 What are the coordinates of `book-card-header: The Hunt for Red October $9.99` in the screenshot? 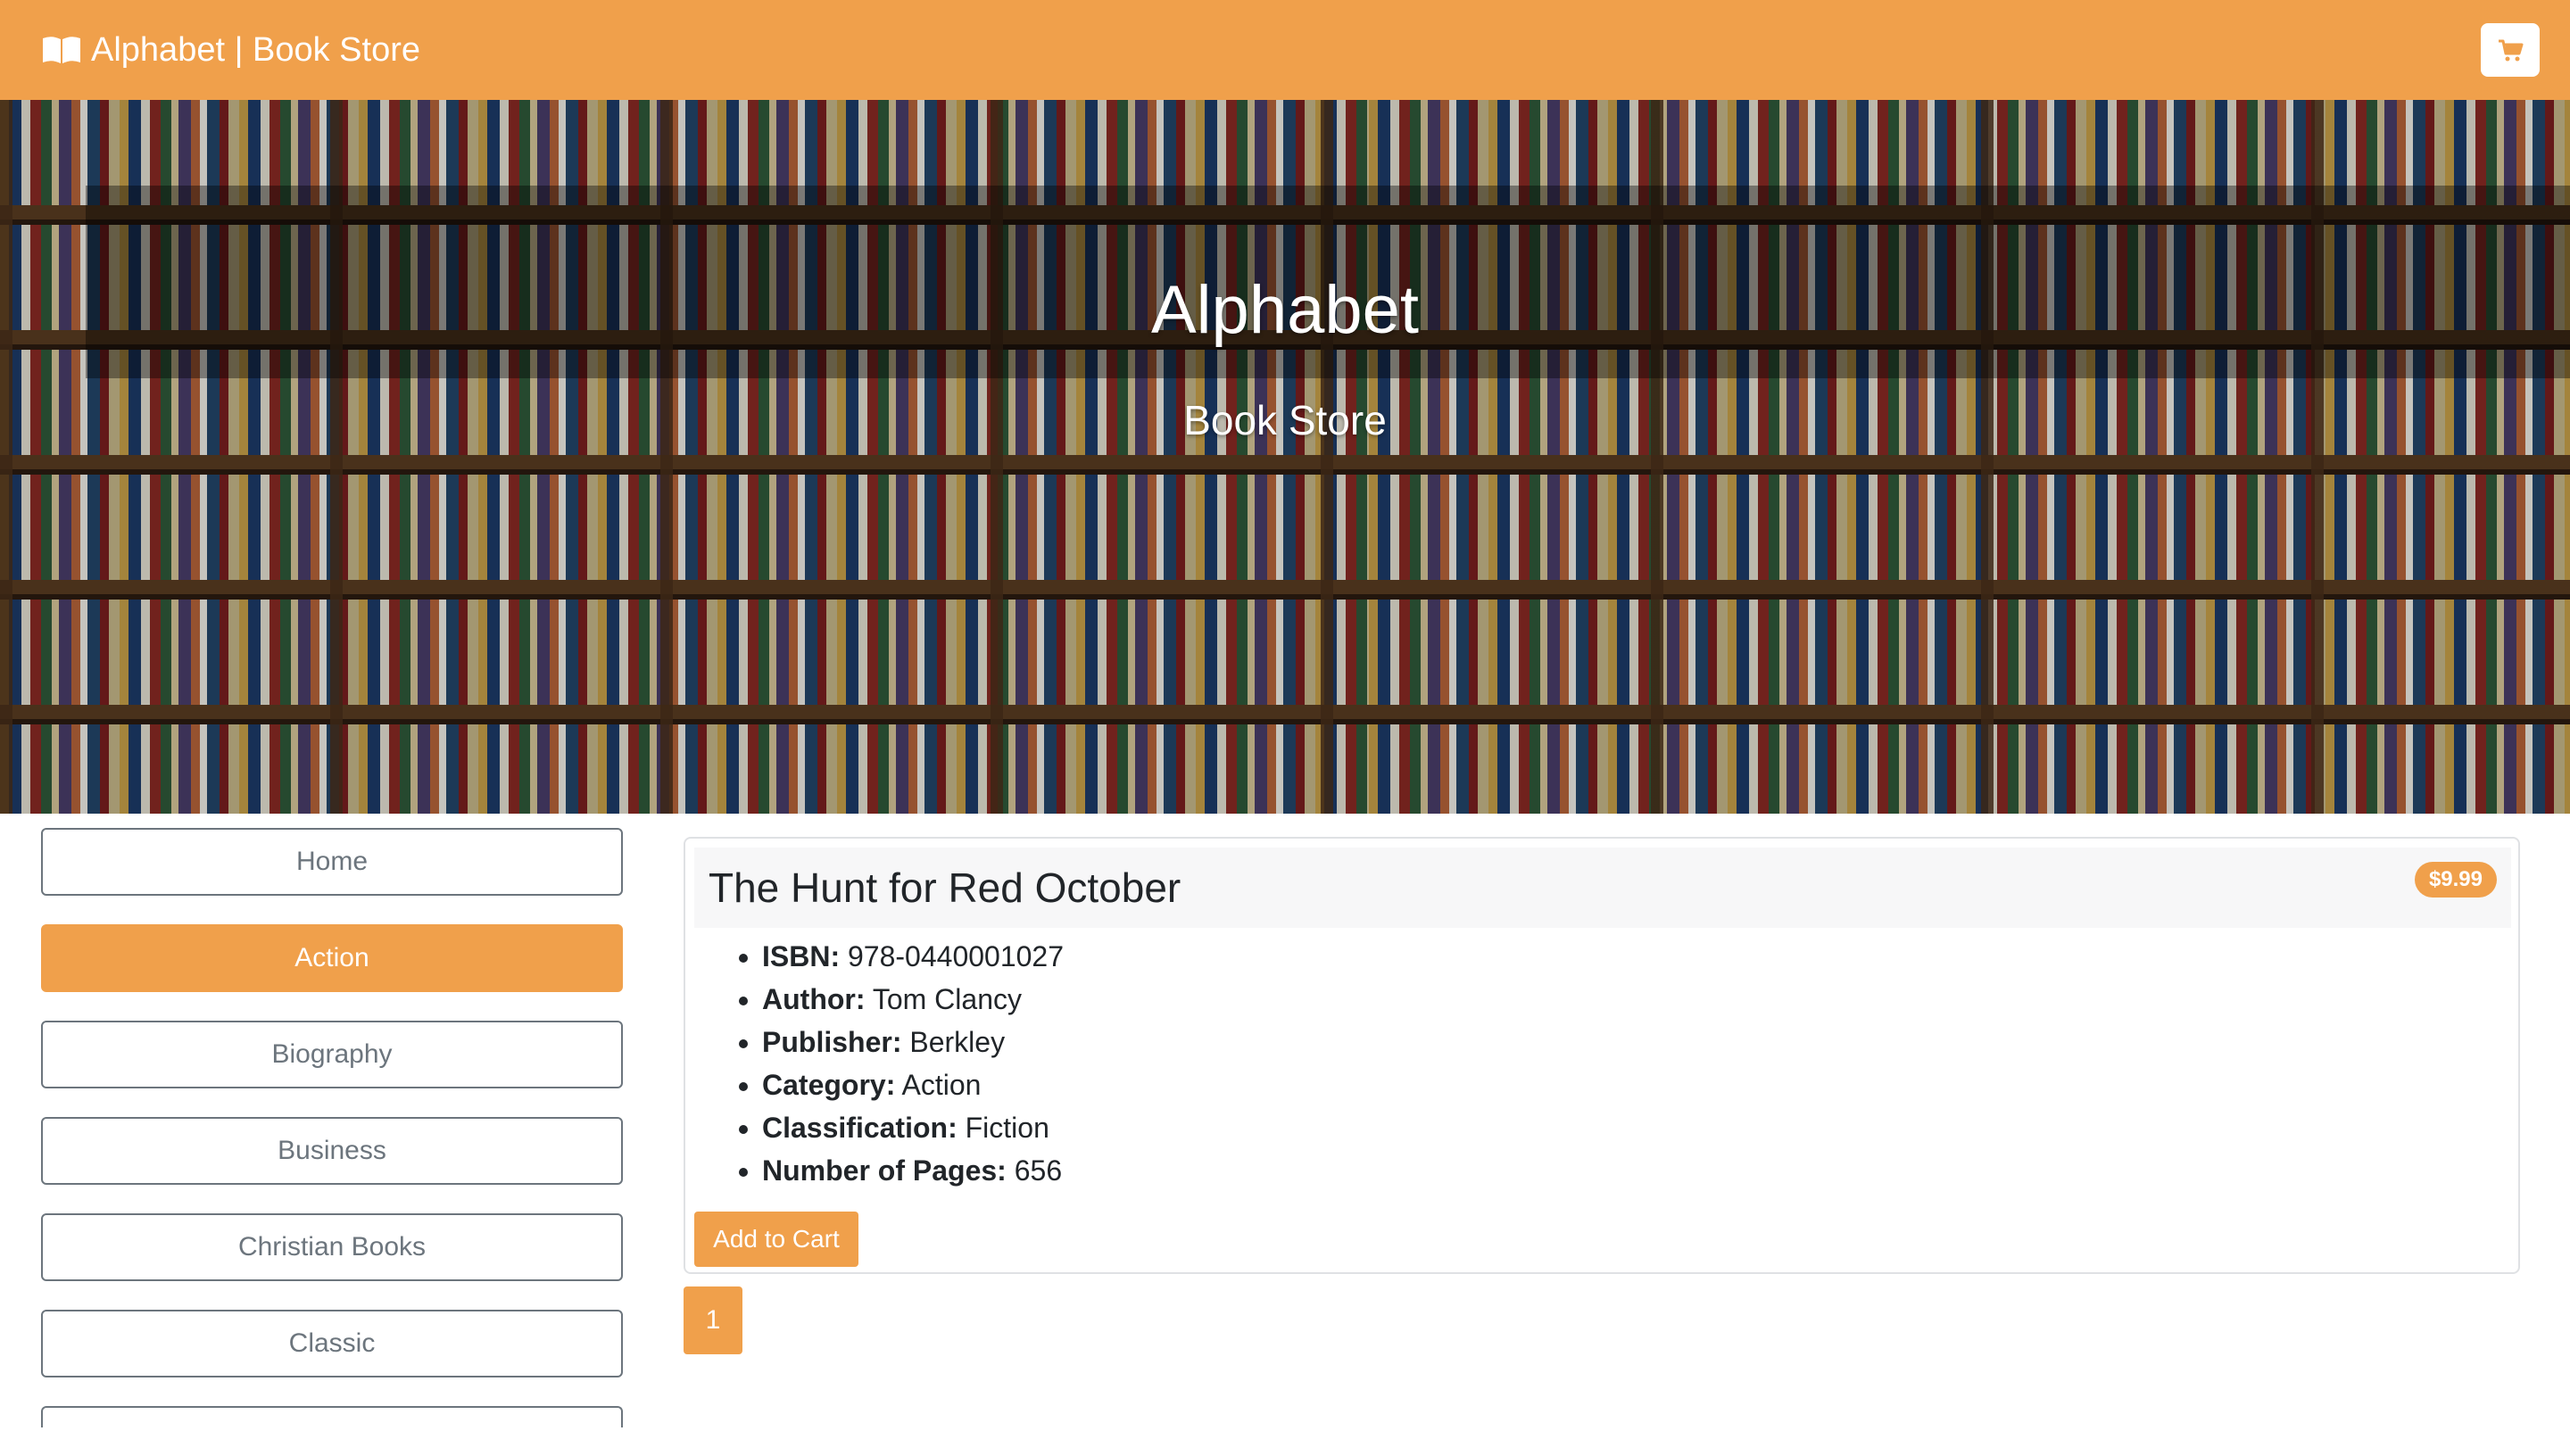 It's located at (1603, 888).